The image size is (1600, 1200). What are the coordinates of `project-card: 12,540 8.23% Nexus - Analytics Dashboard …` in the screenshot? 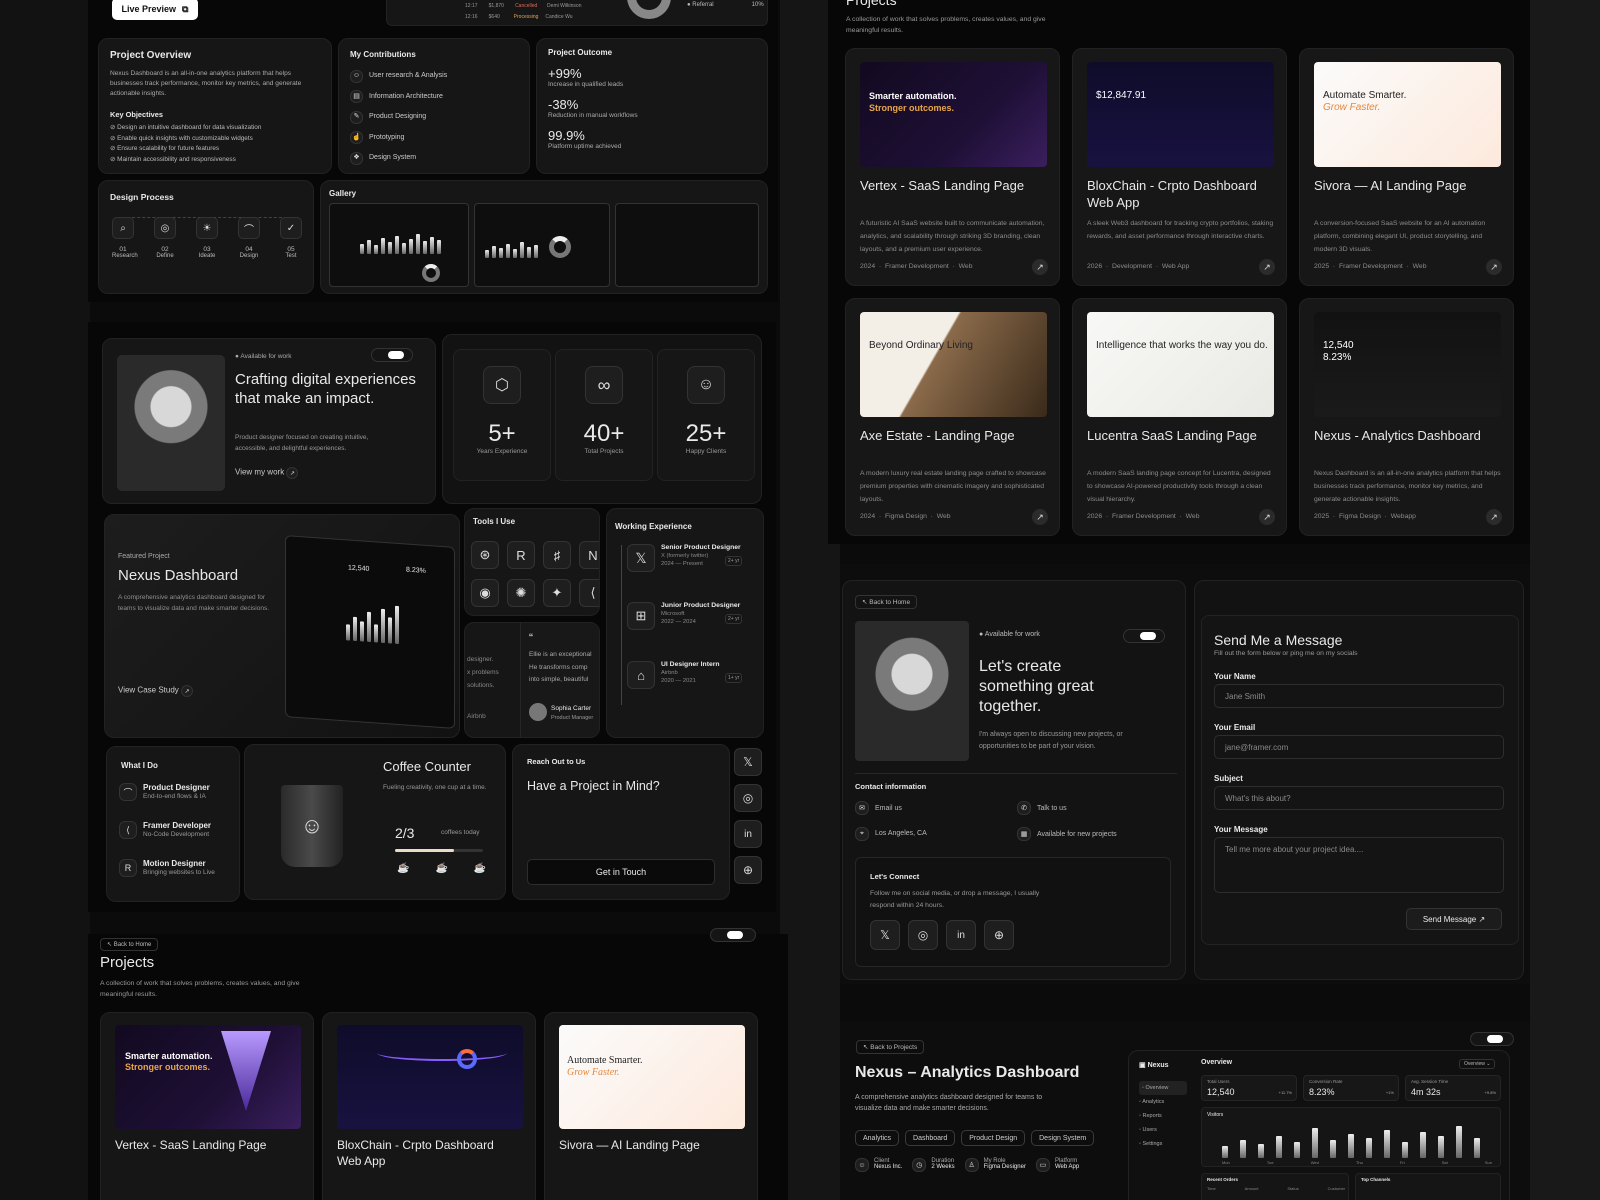 It's located at (1406, 417).